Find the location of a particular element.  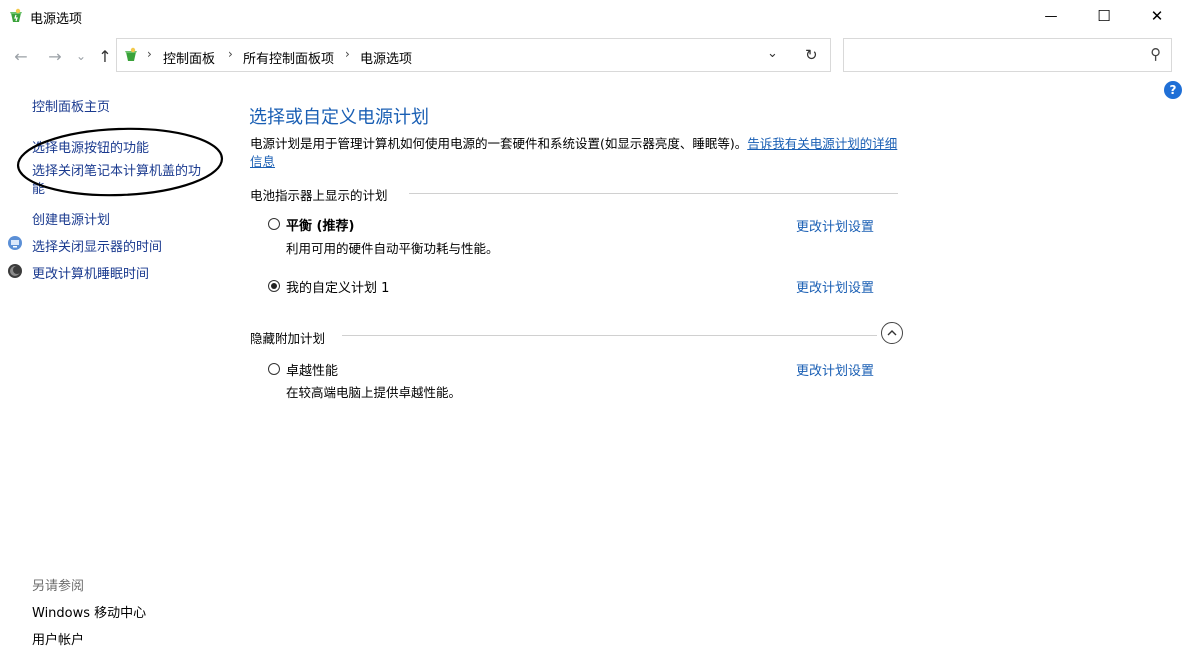

annotation-ellipse is located at coordinates (120, 162).